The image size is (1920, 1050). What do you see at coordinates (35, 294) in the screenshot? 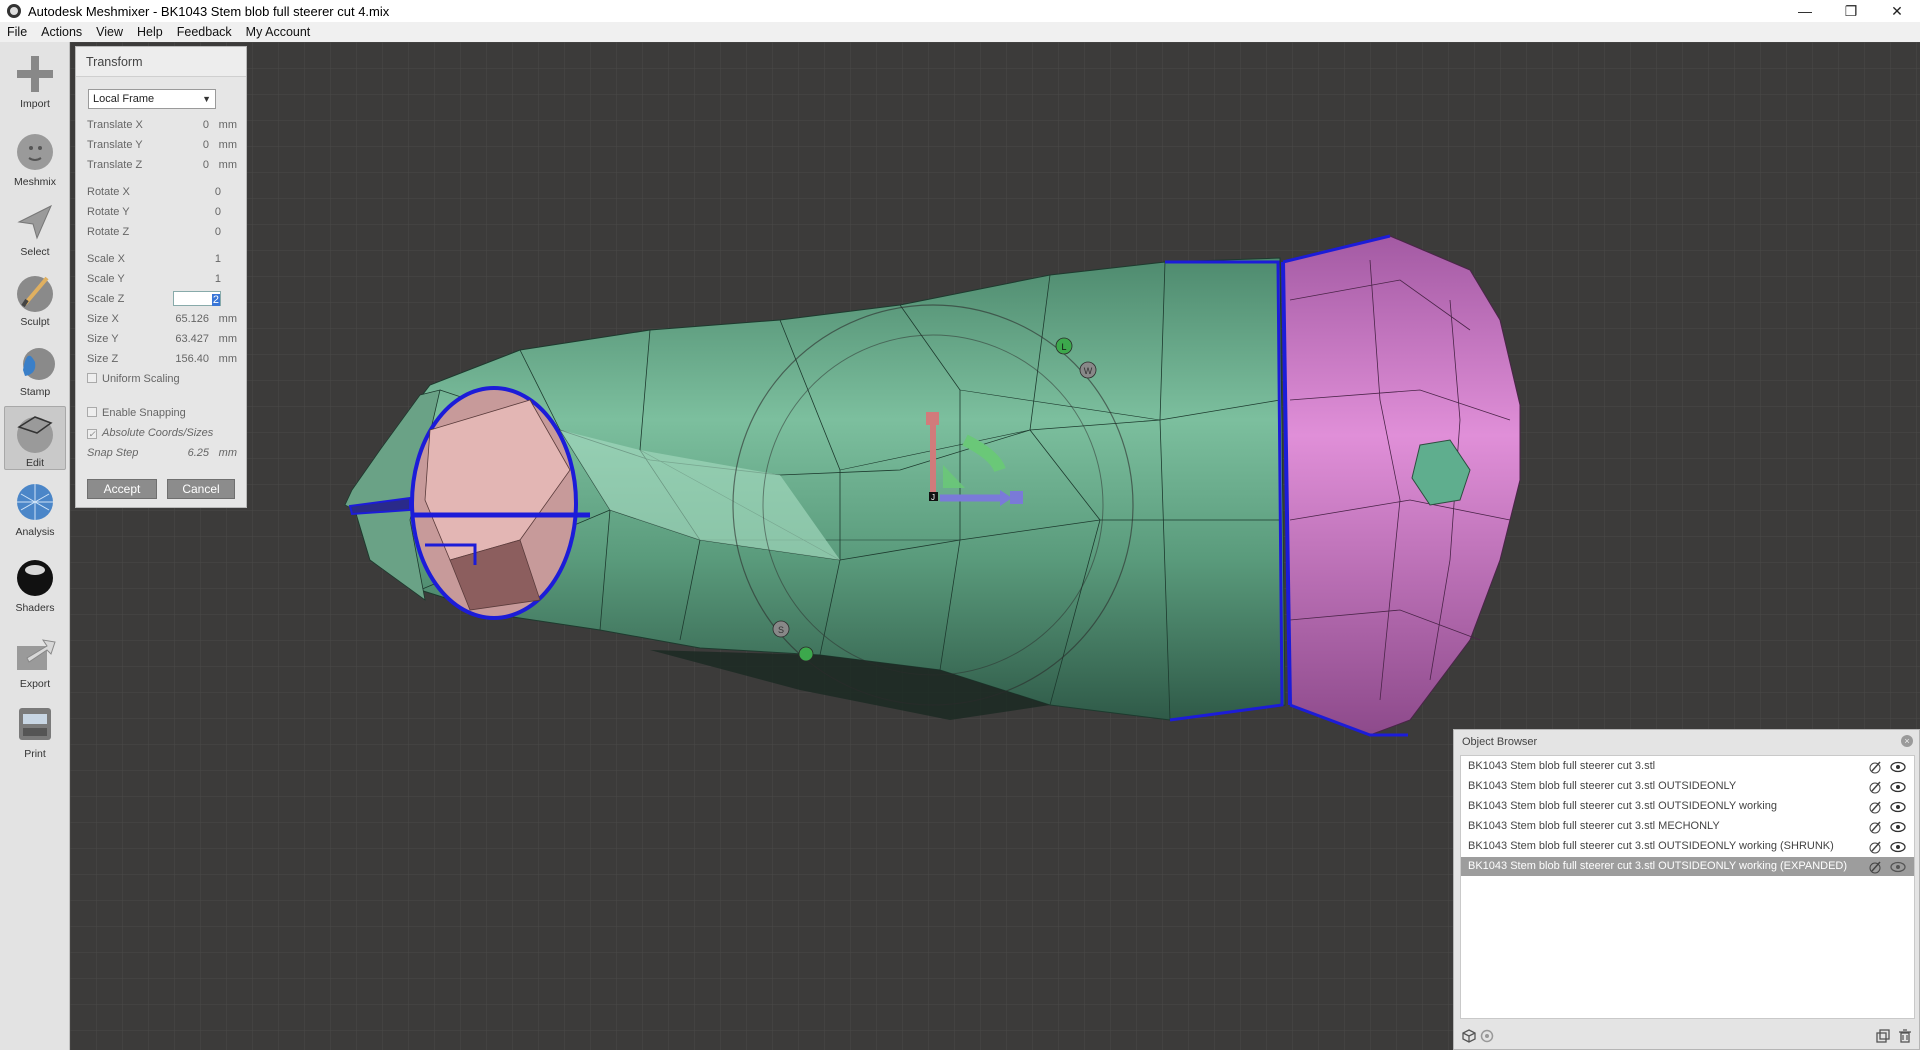
I see `sculpt-brush-icon` at bounding box center [35, 294].